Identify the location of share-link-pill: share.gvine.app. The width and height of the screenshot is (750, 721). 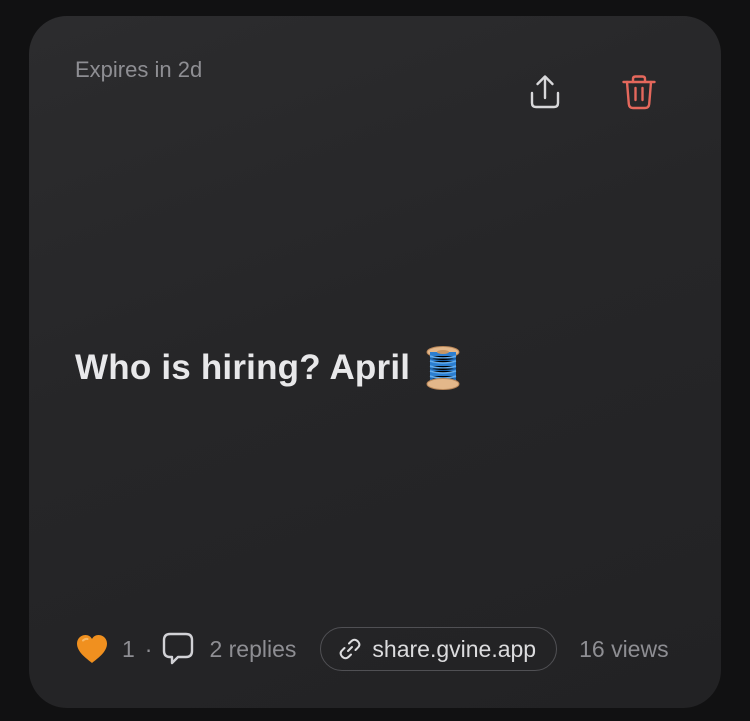
(439, 649).